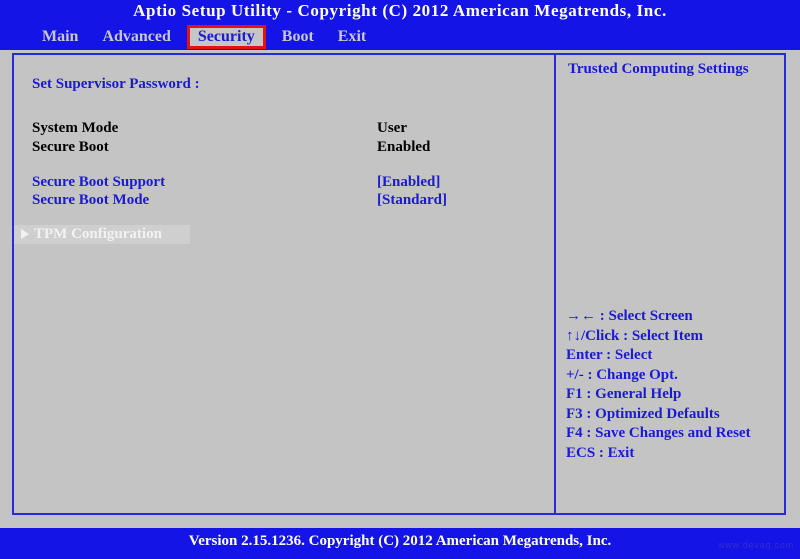 The image size is (800, 559). I want to click on menu-tab-advanced: Advanced, so click(136, 37).